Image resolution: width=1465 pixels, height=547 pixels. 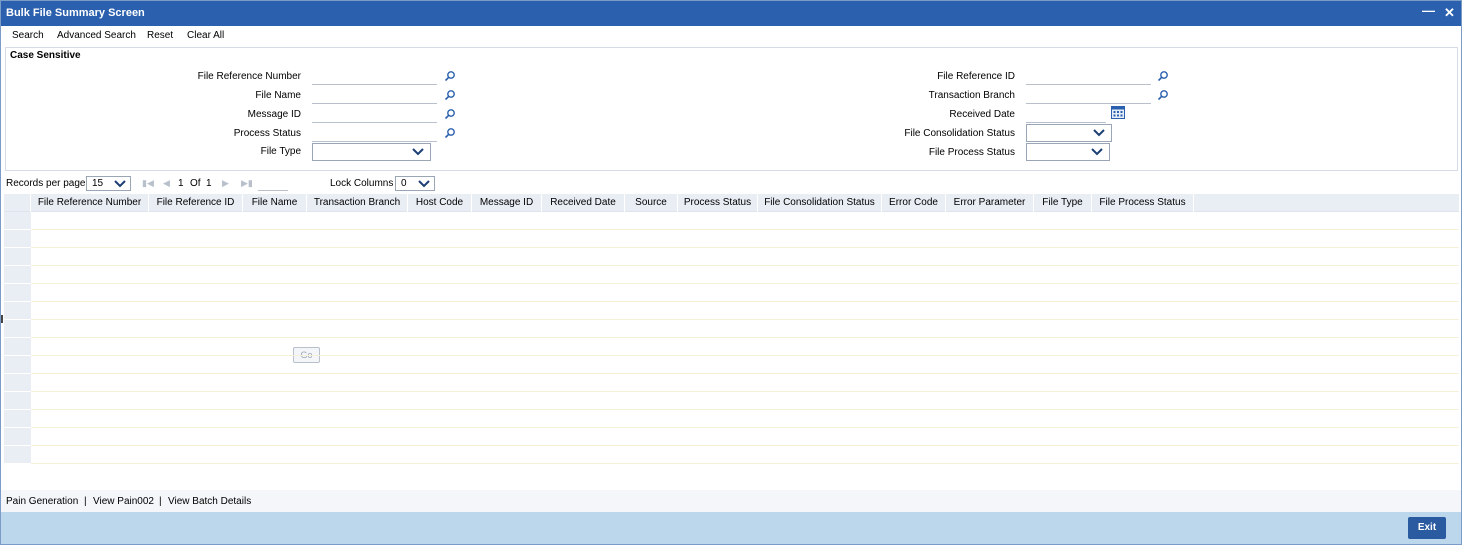 I want to click on close-icon: ✕, so click(x=1449, y=13).